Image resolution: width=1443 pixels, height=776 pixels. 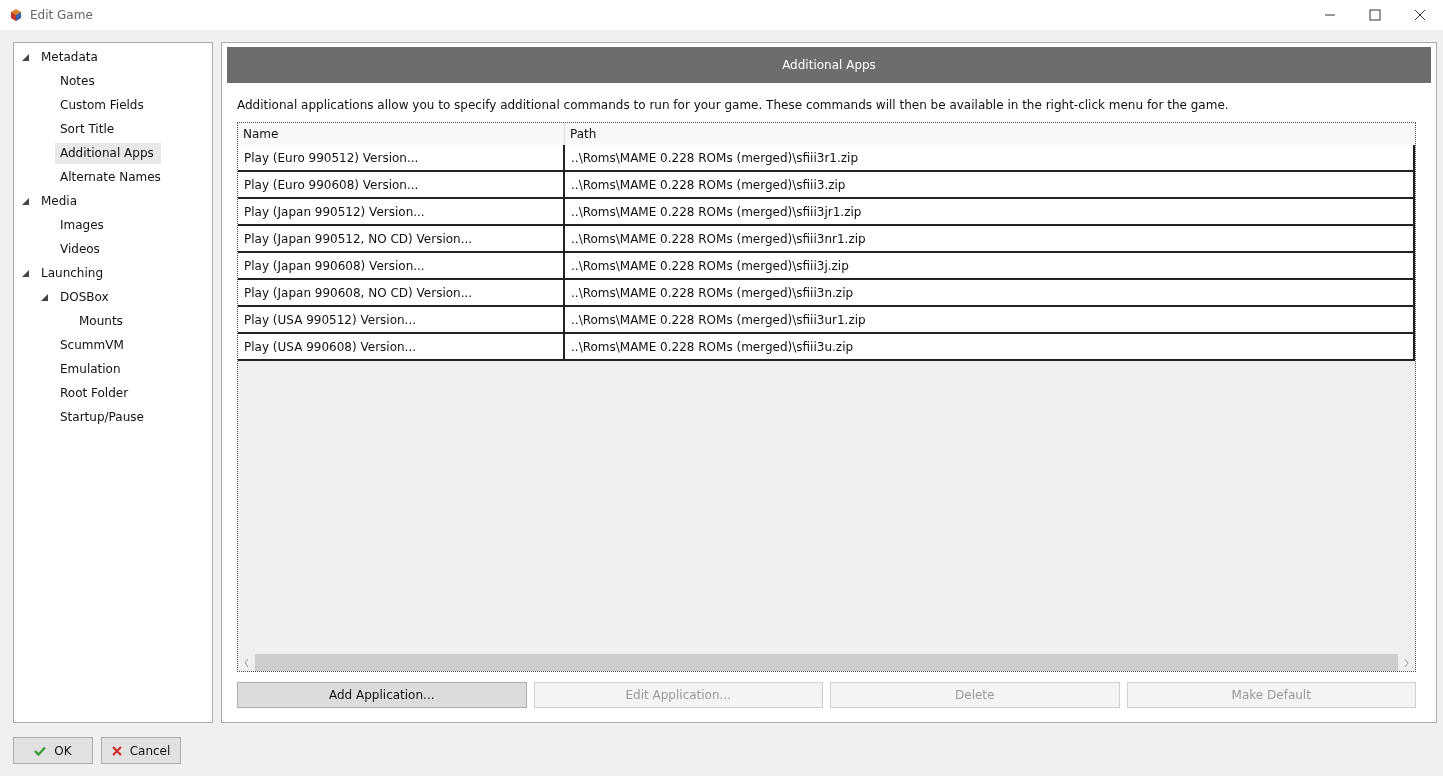 I want to click on panel-header: Additional Apps, so click(x=829, y=65).